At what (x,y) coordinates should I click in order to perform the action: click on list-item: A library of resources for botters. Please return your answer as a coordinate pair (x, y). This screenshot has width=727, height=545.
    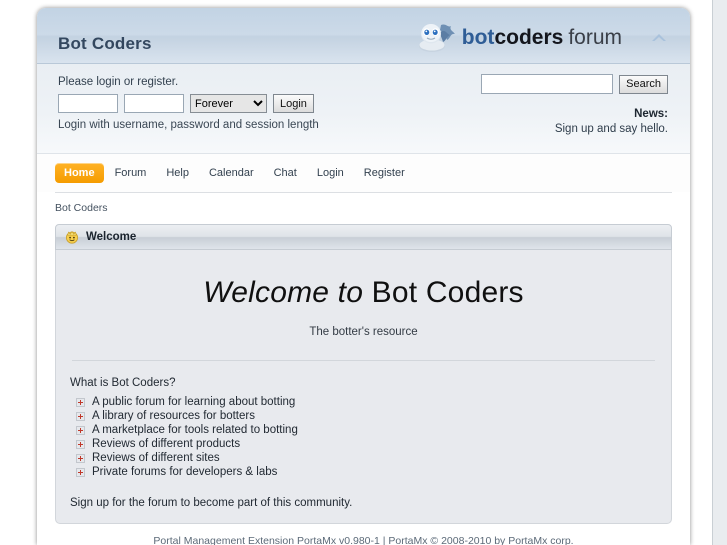
    Looking at the image, I should click on (373, 416).